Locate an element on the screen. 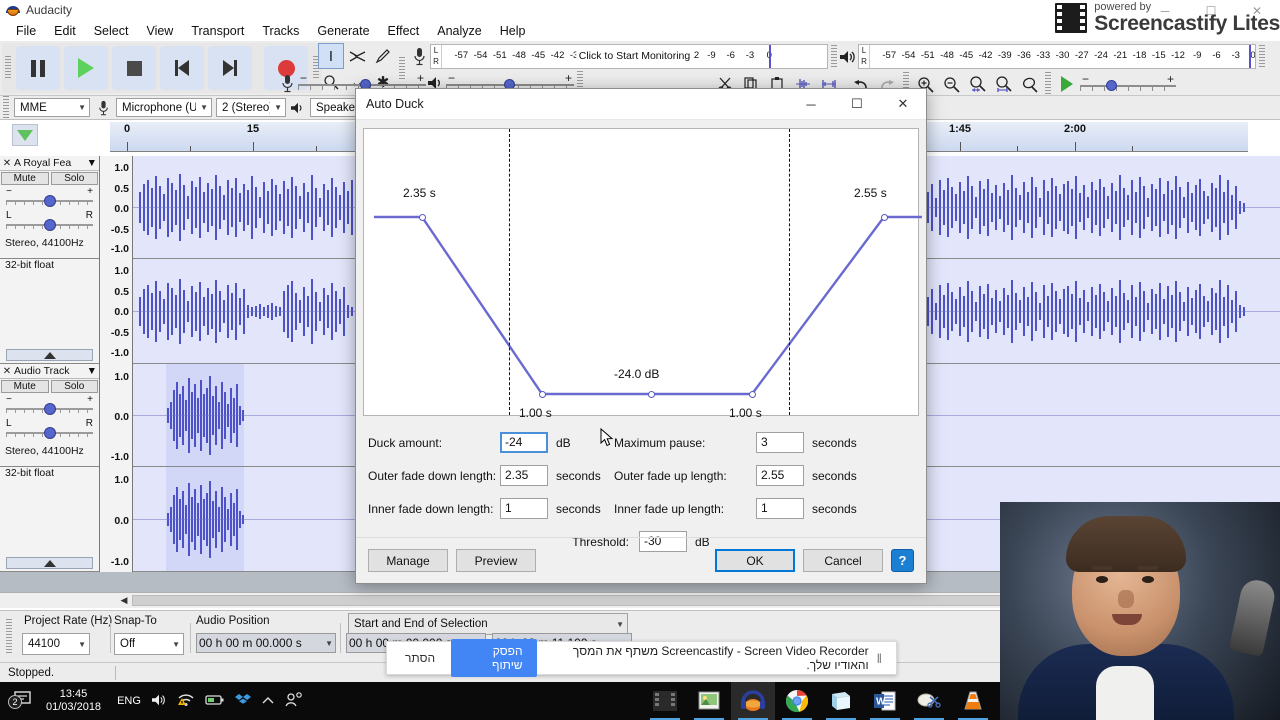 The image size is (1280, 720). menu-analyze: Analyze is located at coordinates (459, 31).